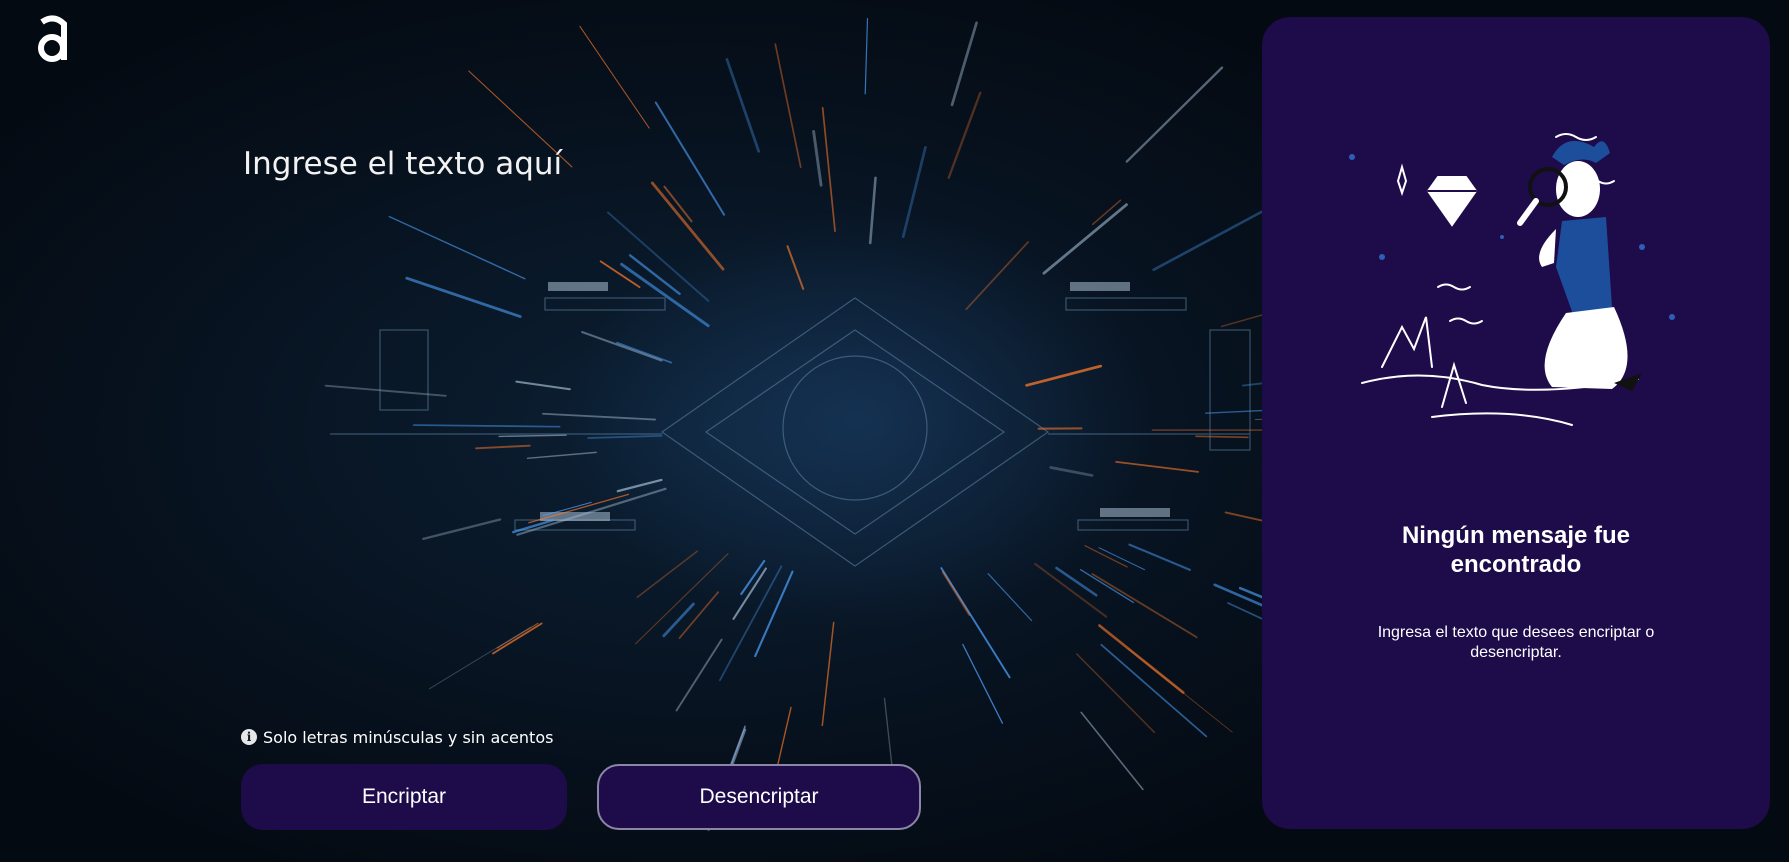 The height and width of the screenshot is (862, 1789). What do you see at coordinates (249, 737) in the screenshot?
I see `info-icon: i` at bounding box center [249, 737].